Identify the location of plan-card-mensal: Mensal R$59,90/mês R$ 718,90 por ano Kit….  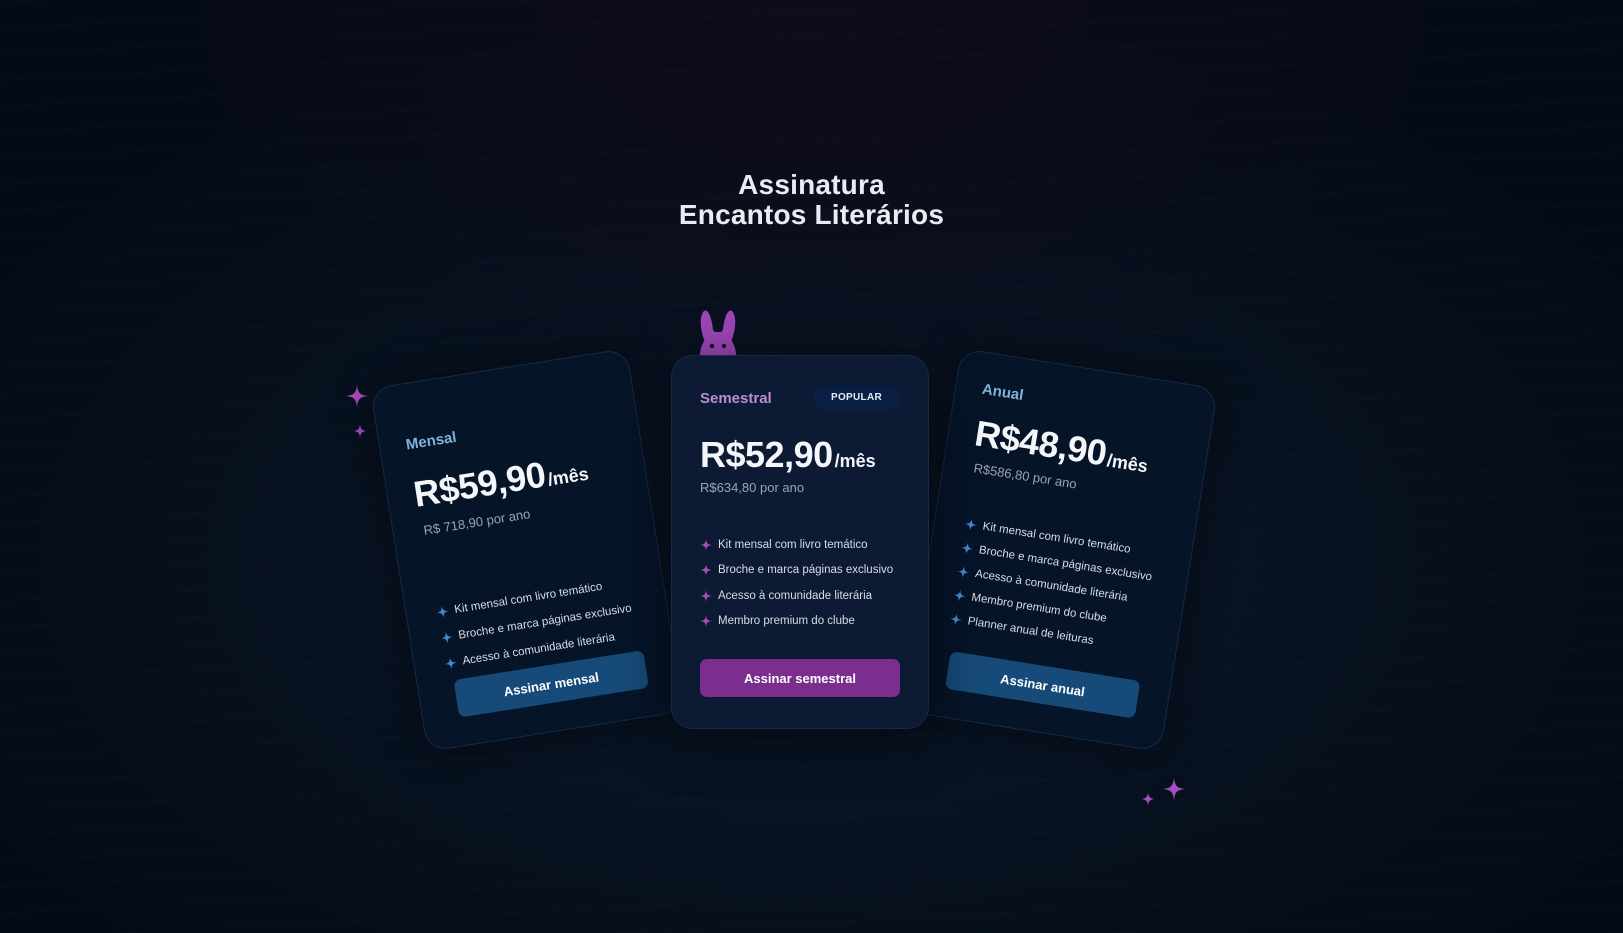
(527, 550).